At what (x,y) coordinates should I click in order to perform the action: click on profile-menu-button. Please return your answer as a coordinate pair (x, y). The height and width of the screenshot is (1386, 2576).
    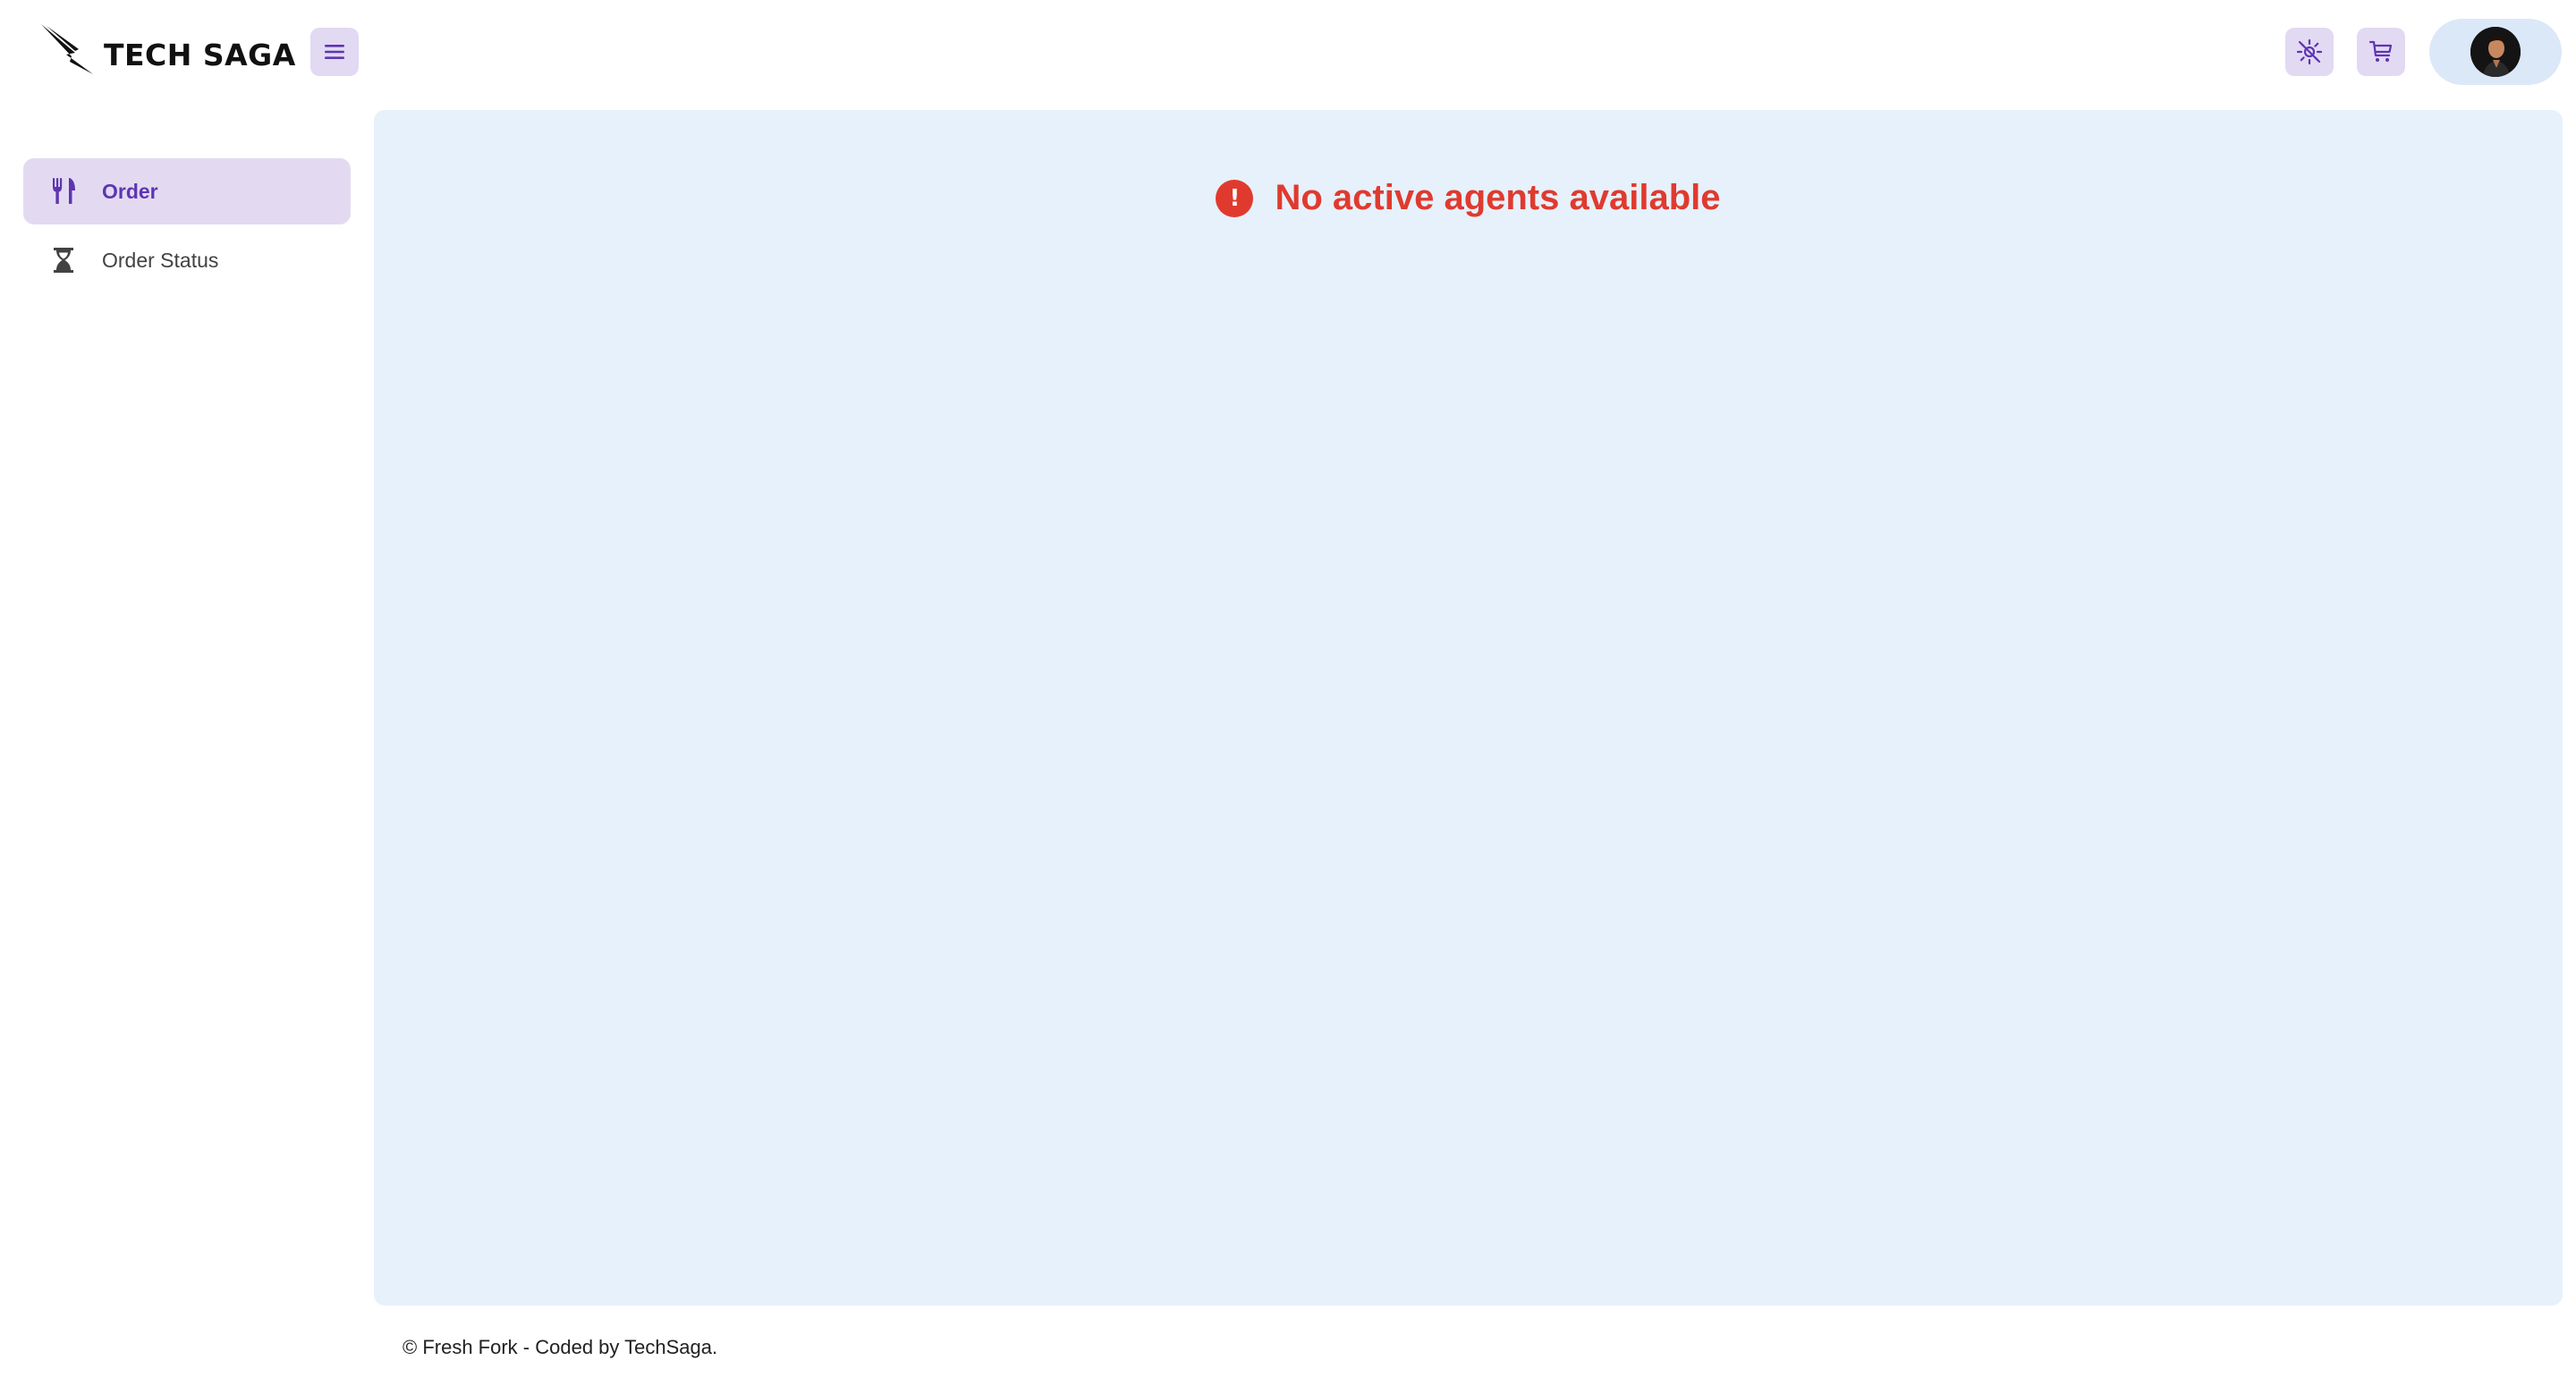
    Looking at the image, I should click on (2495, 52).